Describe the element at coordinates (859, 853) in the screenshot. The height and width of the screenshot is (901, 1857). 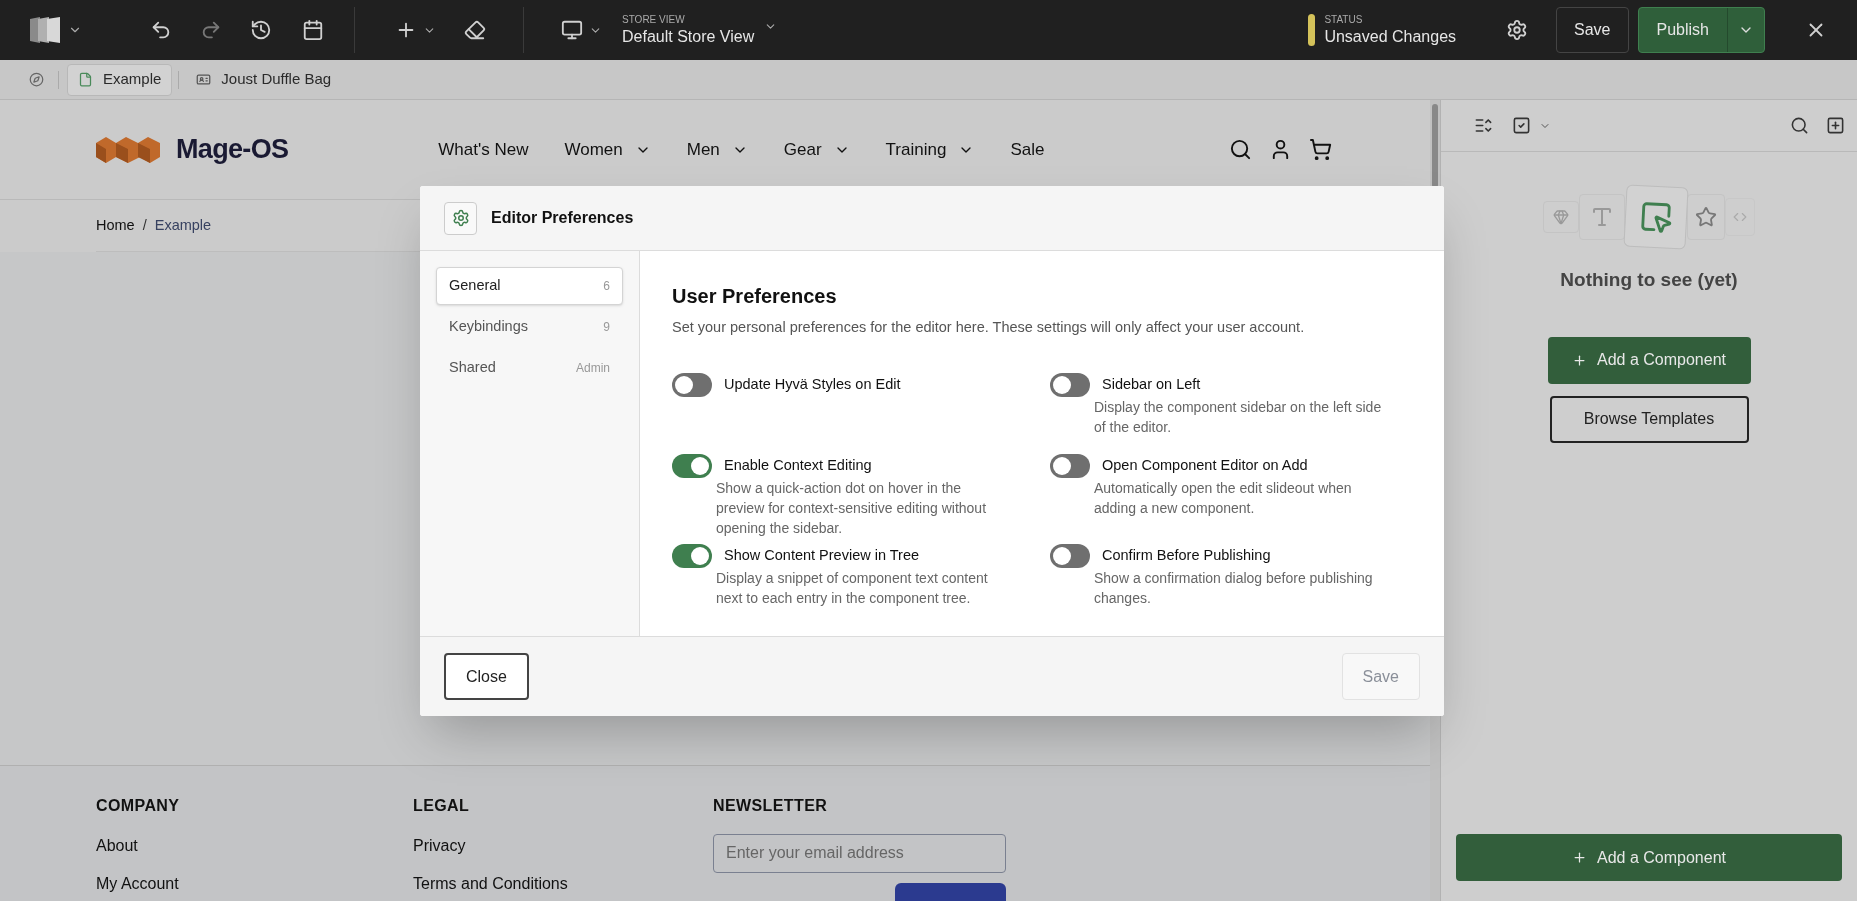
I see `email-field: Enter your email address` at that location.